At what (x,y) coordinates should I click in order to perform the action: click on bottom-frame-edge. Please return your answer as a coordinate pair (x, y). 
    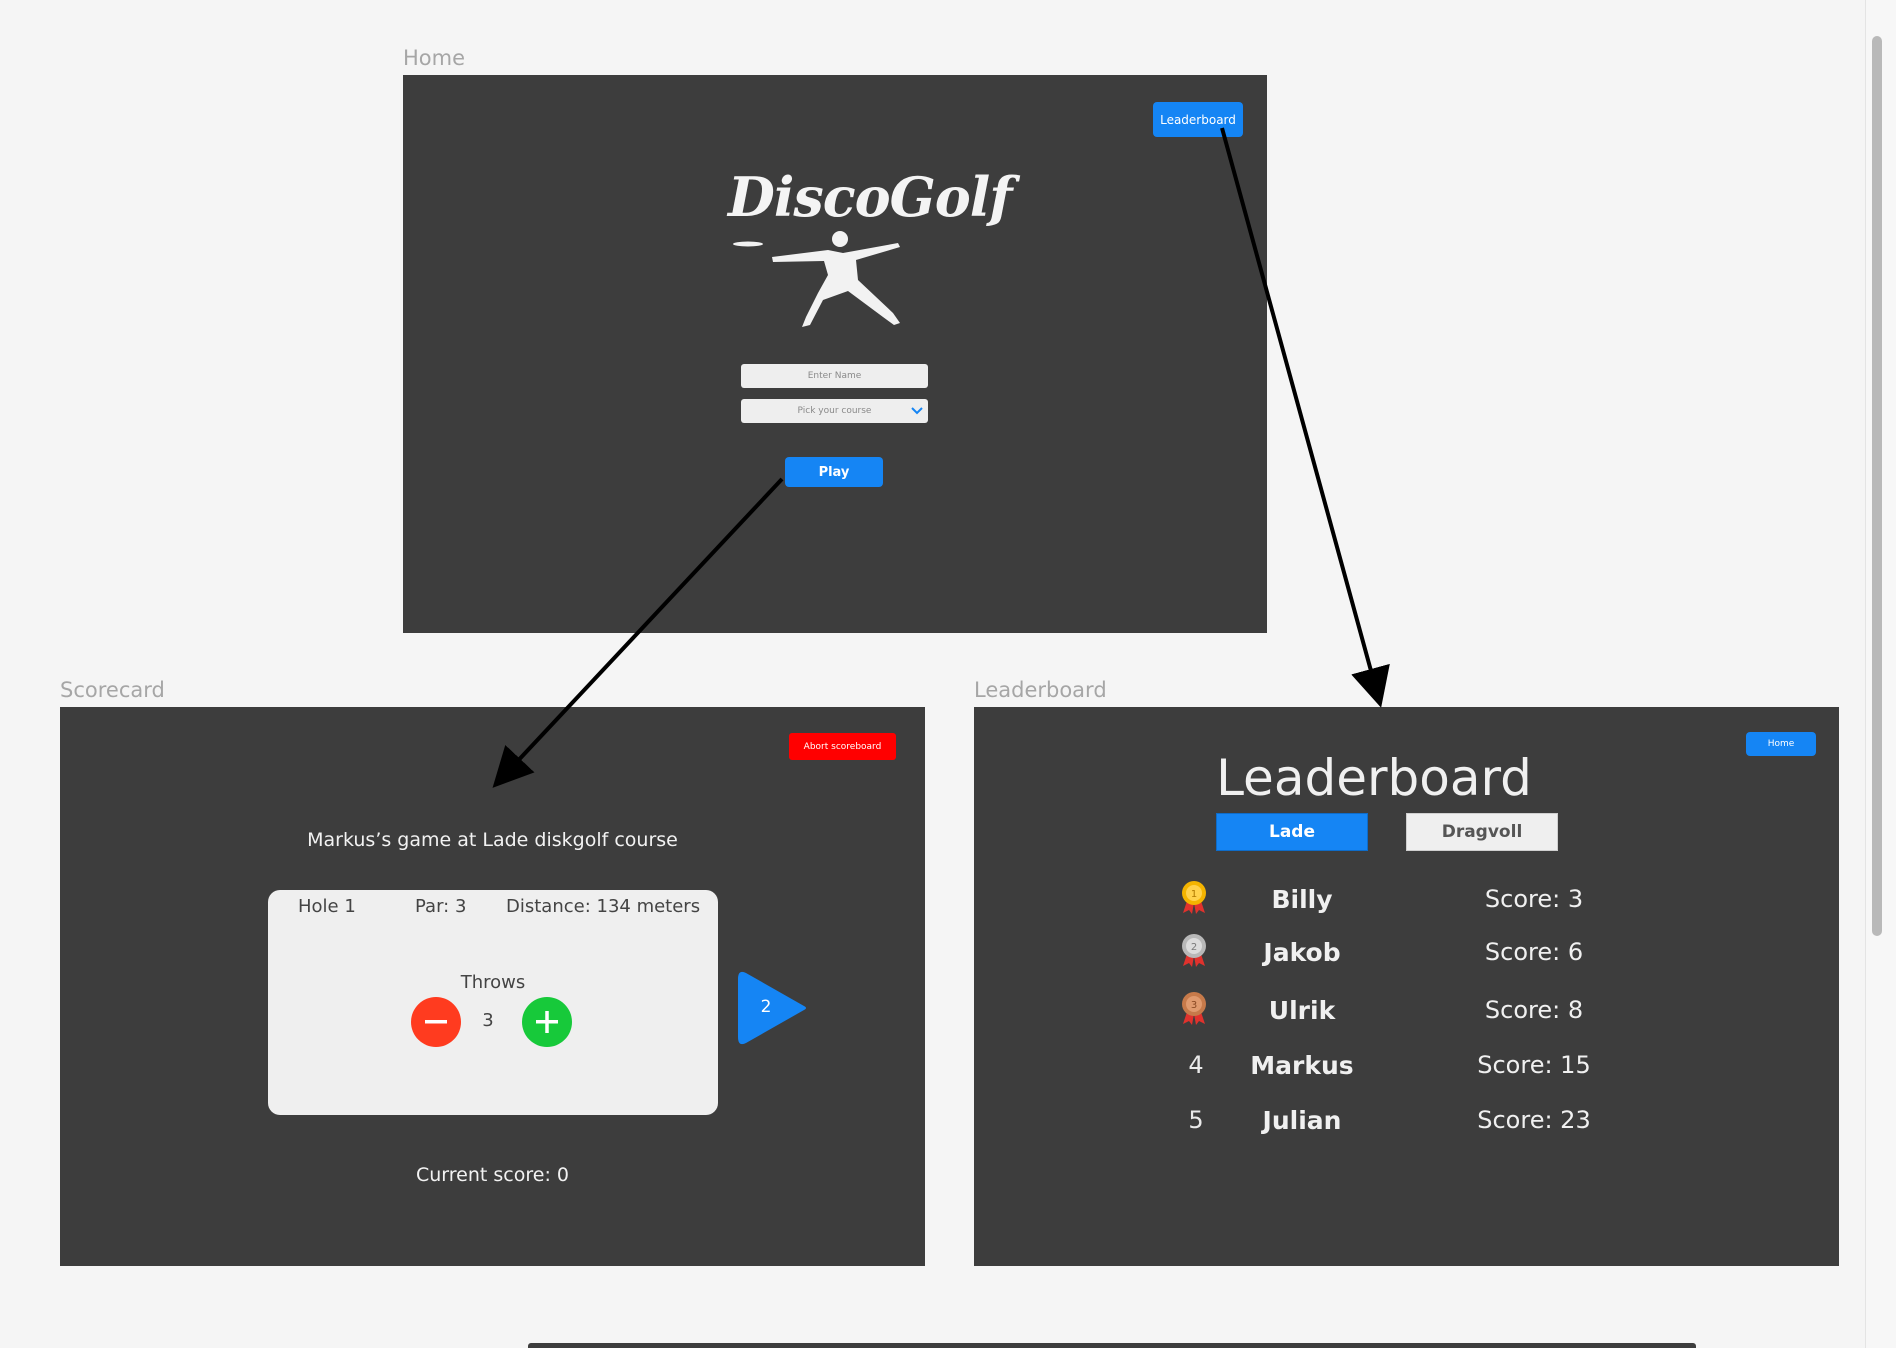
    Looking at the image, I should click on (1112, 1345).